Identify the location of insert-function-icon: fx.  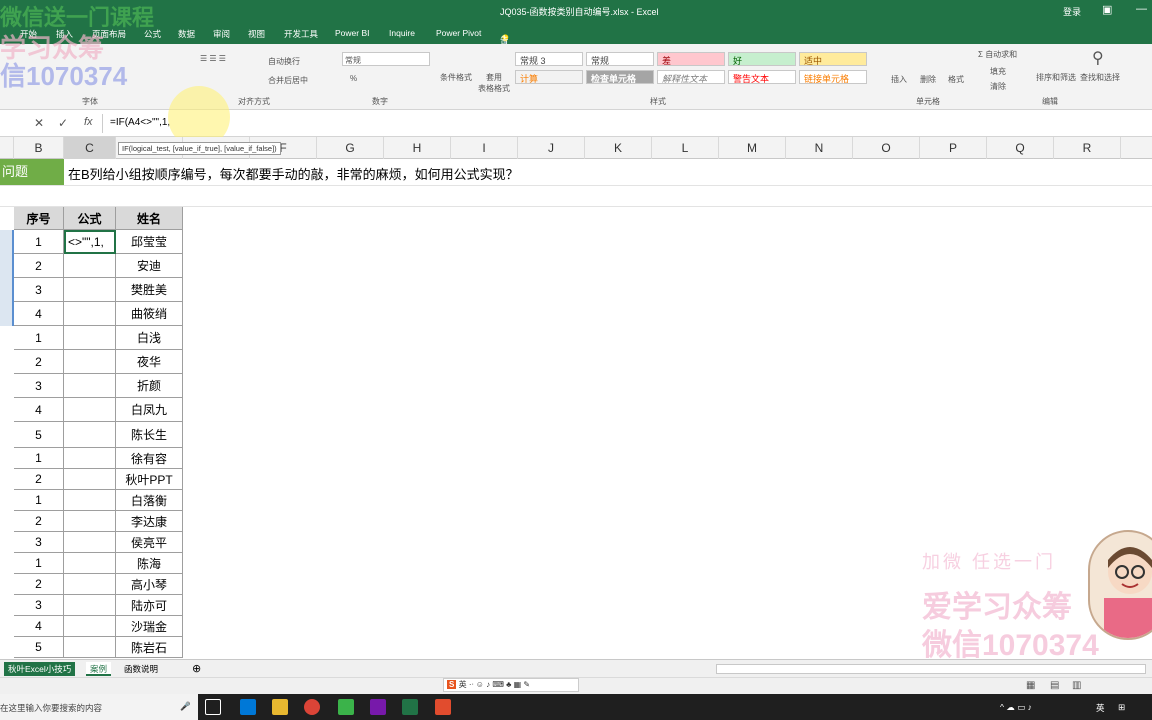
(88, 122).